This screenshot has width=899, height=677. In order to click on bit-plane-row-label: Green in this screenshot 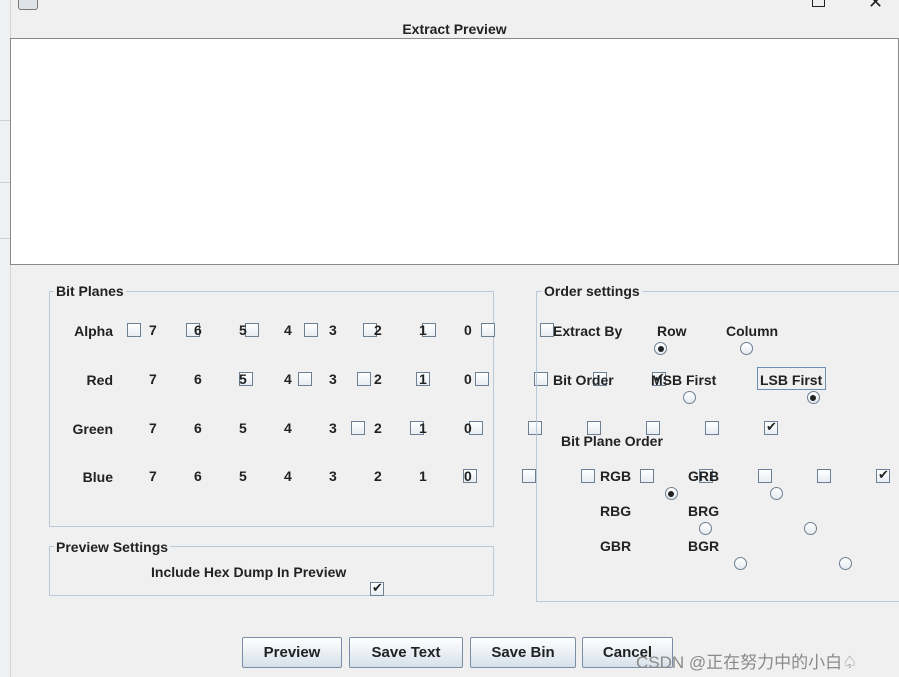, I will do `click(92, 429)`.